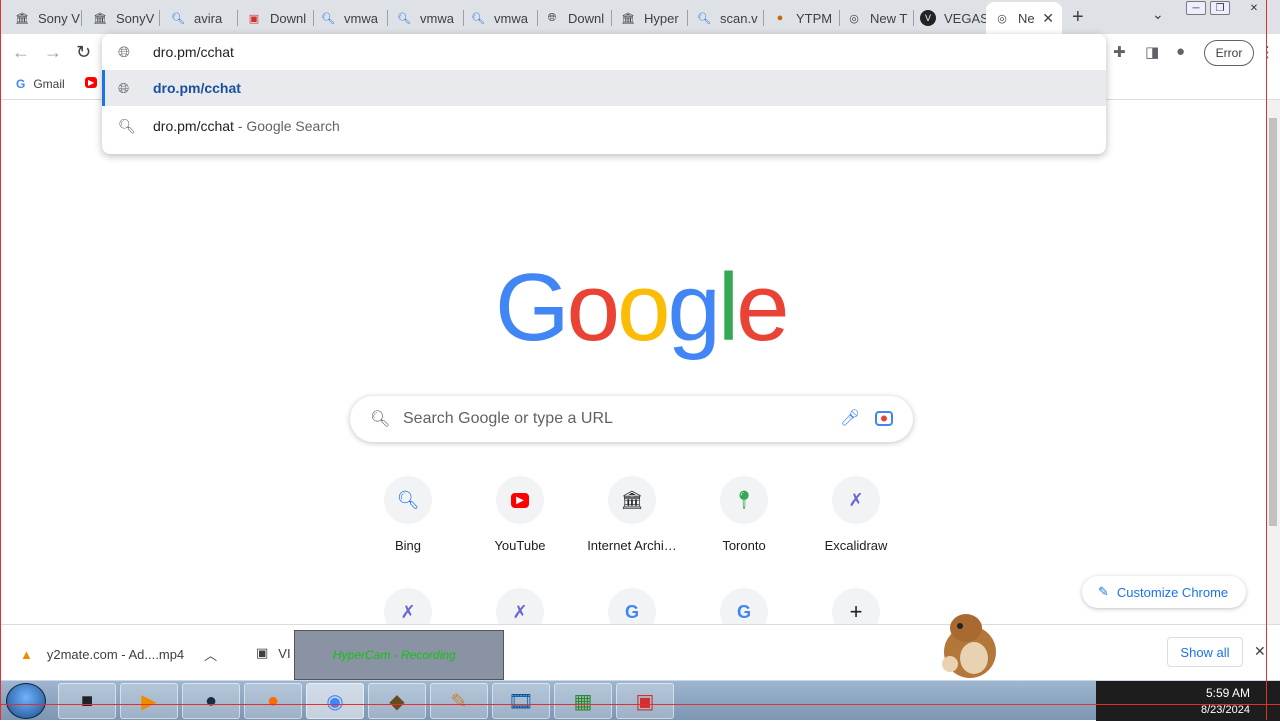  I want to click on tab: 🔍︎ avira, so click(200, 18).